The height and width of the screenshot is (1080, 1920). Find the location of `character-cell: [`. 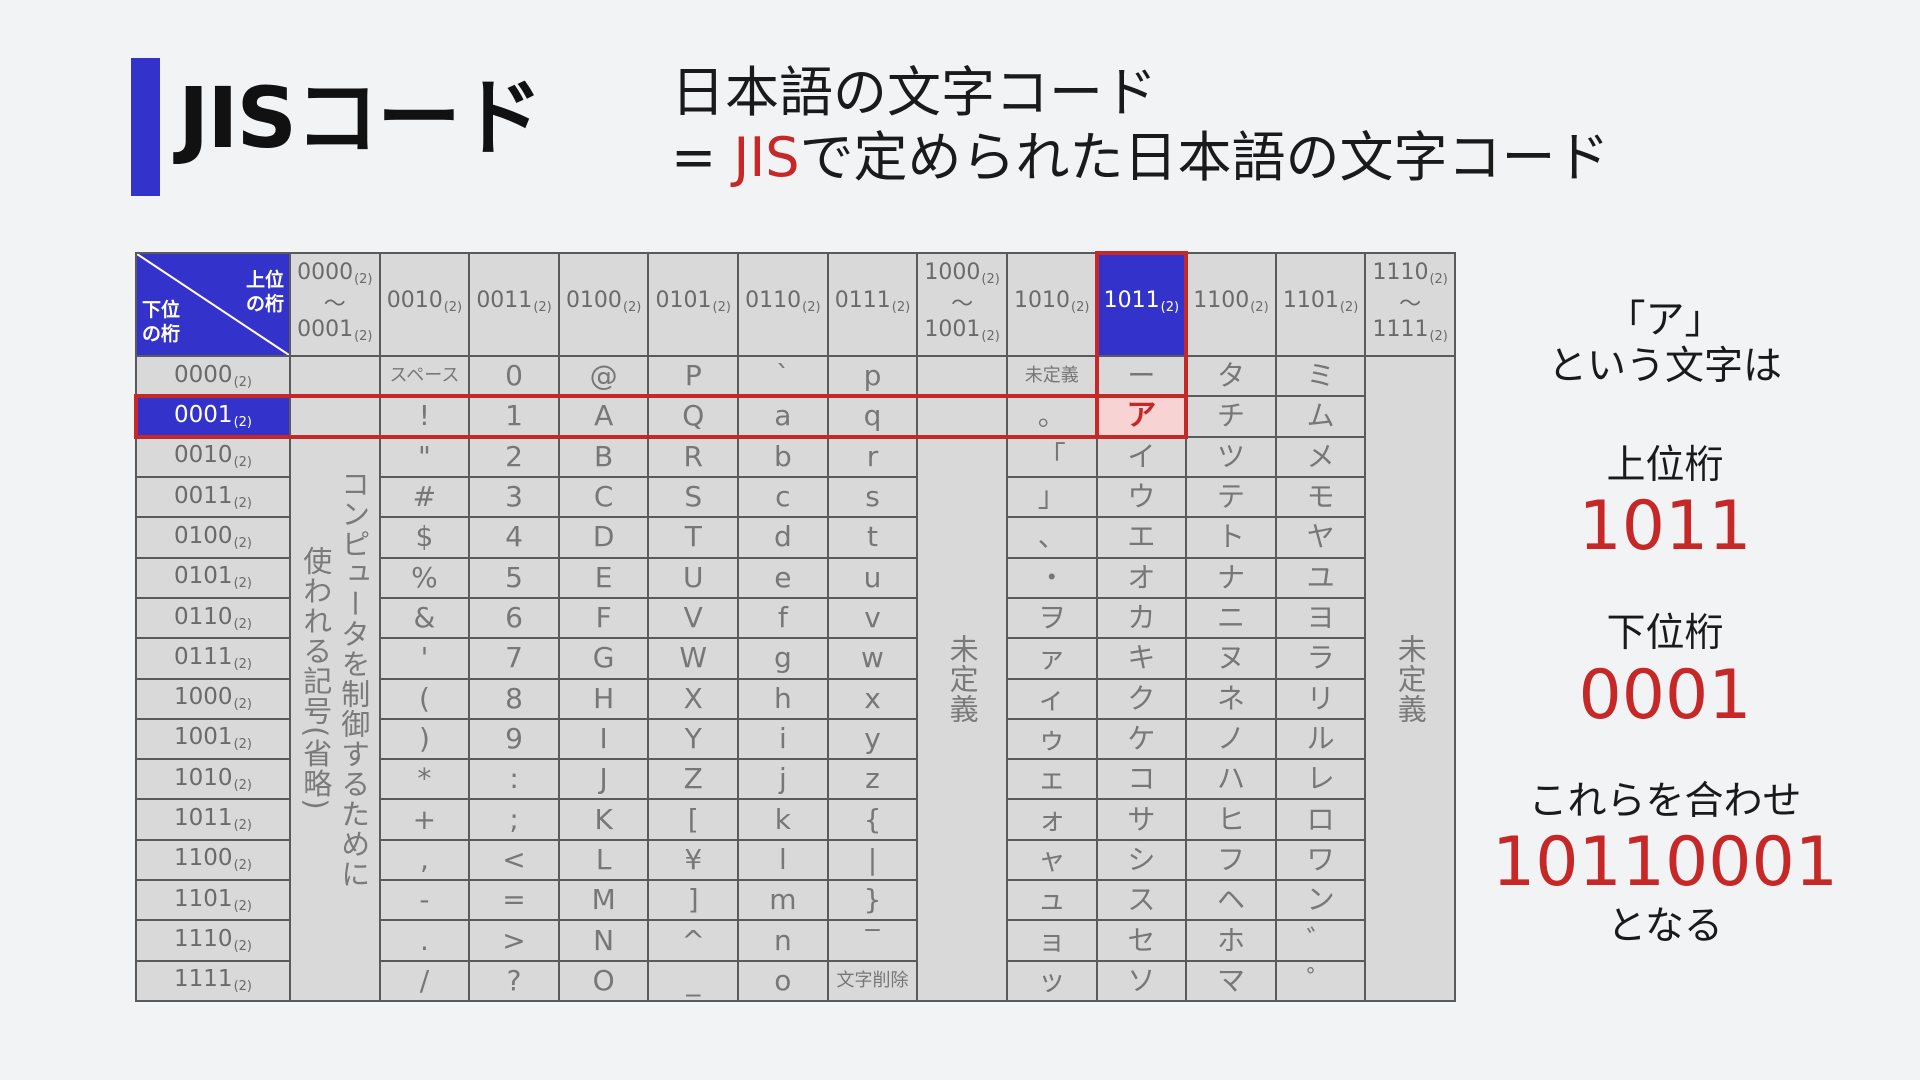

character-cell: [ is located at coordinates (693, 819).